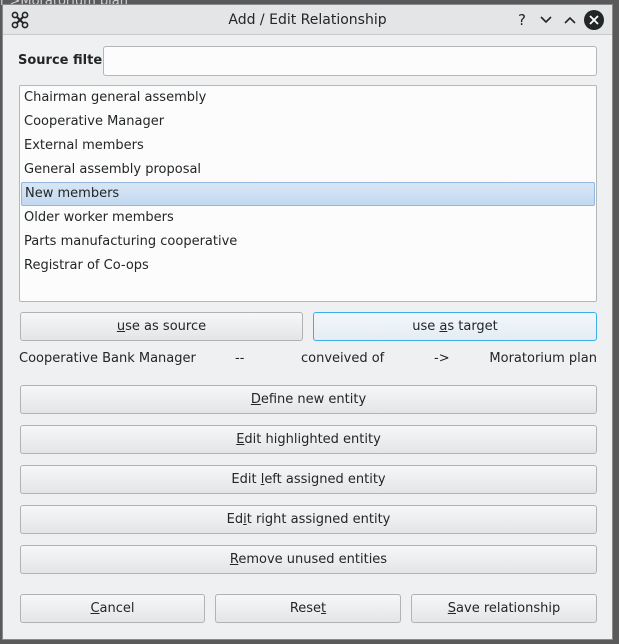 Image resolution: width=619 pixels, height=644 pixels. I want to click on use-as-source-button: use as source, so click(161, 326).